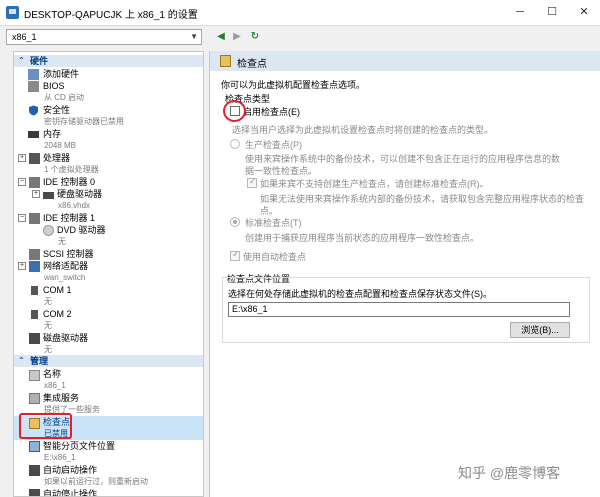 This screenshot has width=600, height=497. What do you see at coordinates (60, 457) in the screenshot?
I see `sidebar-item-paging-detail: E:\x86_1` at bounding box center [60, 457].